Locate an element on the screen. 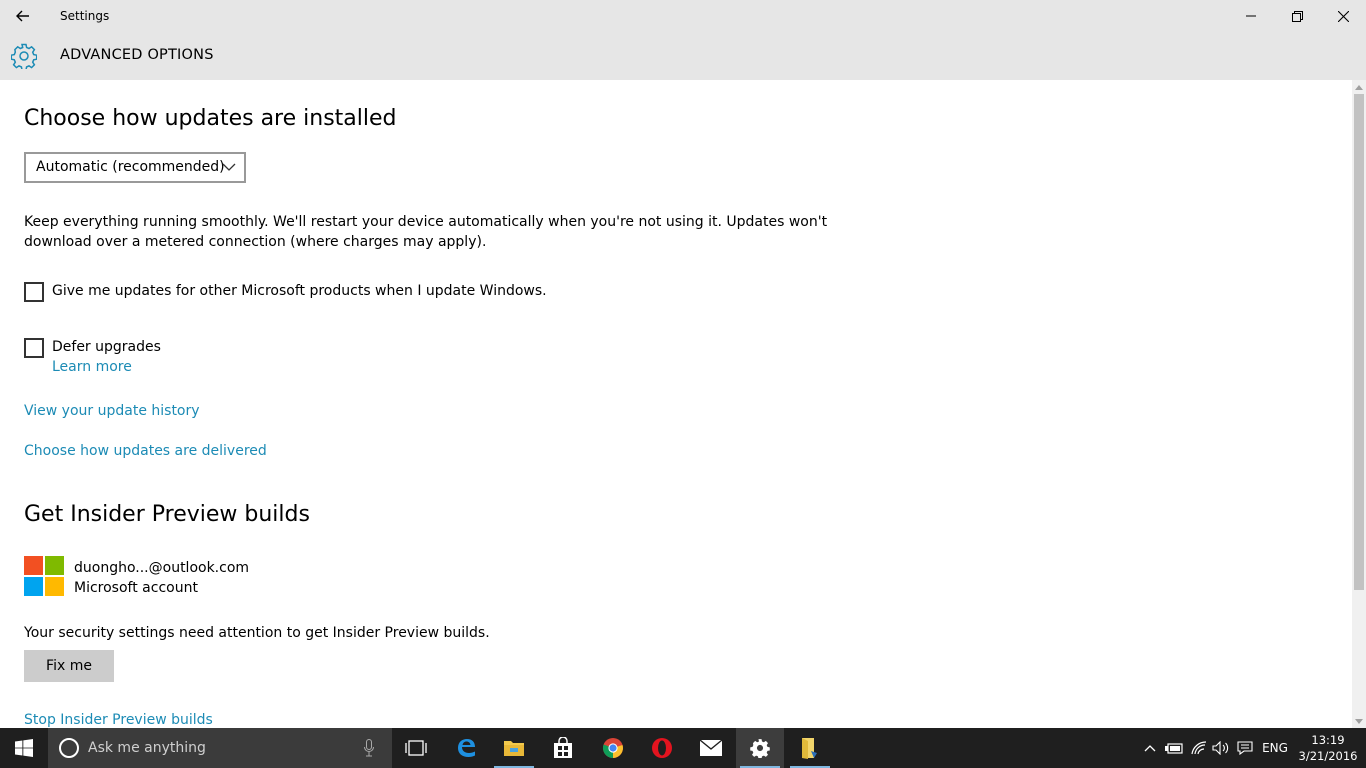 The height and width of the screenshot is (768, 1366). chrome-button is located at coordinates (613, 748).